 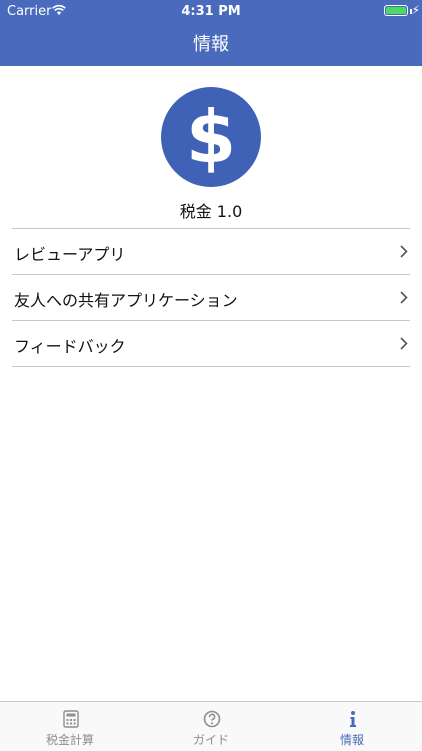 I want to click on app-logo: $, so click(x=211, y=137).